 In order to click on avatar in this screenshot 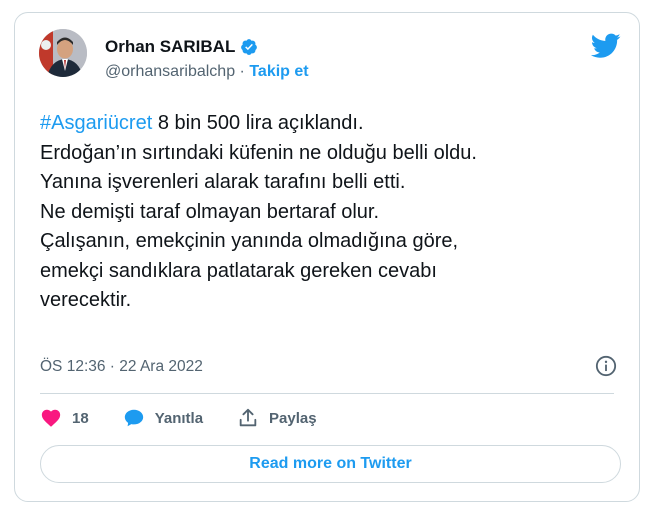, I will do `click(63, 53)`.